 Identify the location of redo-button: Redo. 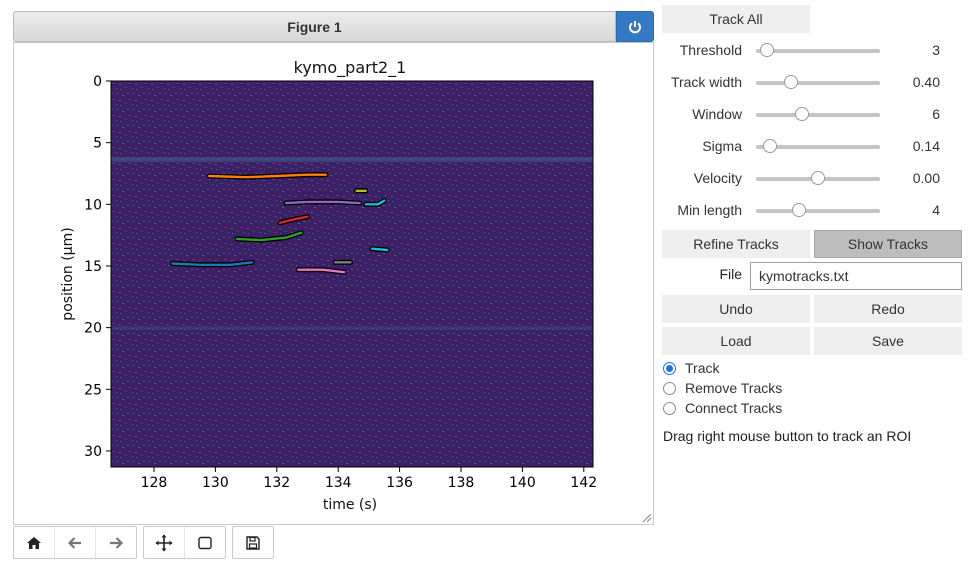
(888, 309).